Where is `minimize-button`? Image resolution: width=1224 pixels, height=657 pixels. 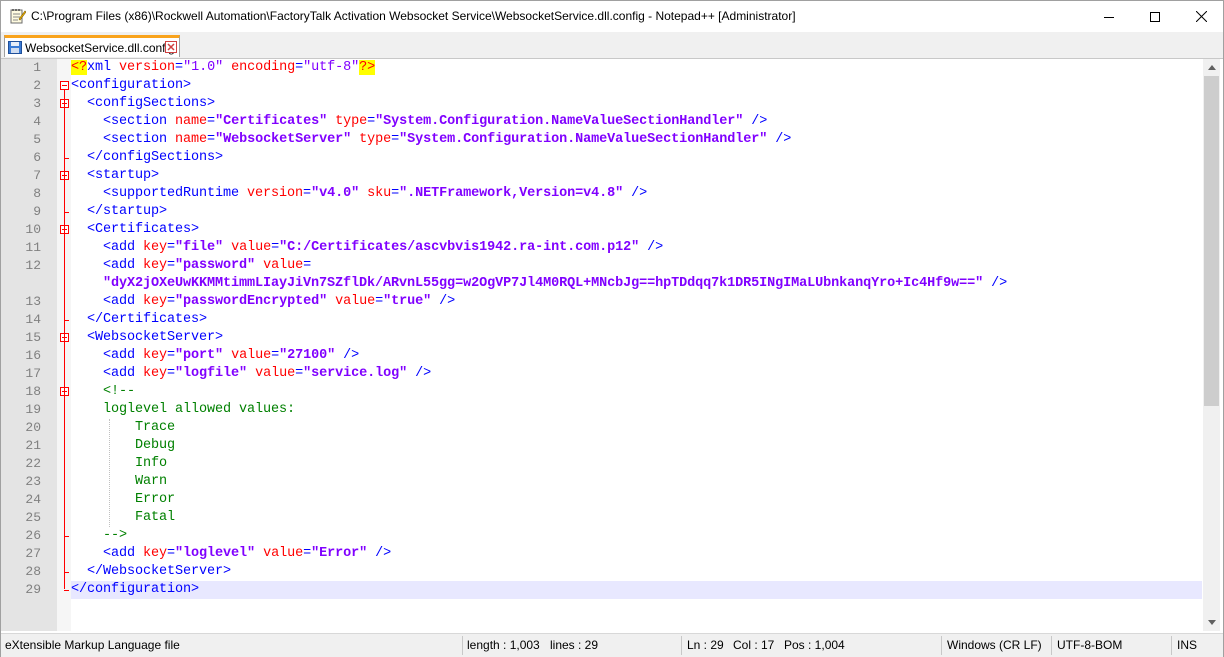 minimize-button is located at coordinates (1109, 16).